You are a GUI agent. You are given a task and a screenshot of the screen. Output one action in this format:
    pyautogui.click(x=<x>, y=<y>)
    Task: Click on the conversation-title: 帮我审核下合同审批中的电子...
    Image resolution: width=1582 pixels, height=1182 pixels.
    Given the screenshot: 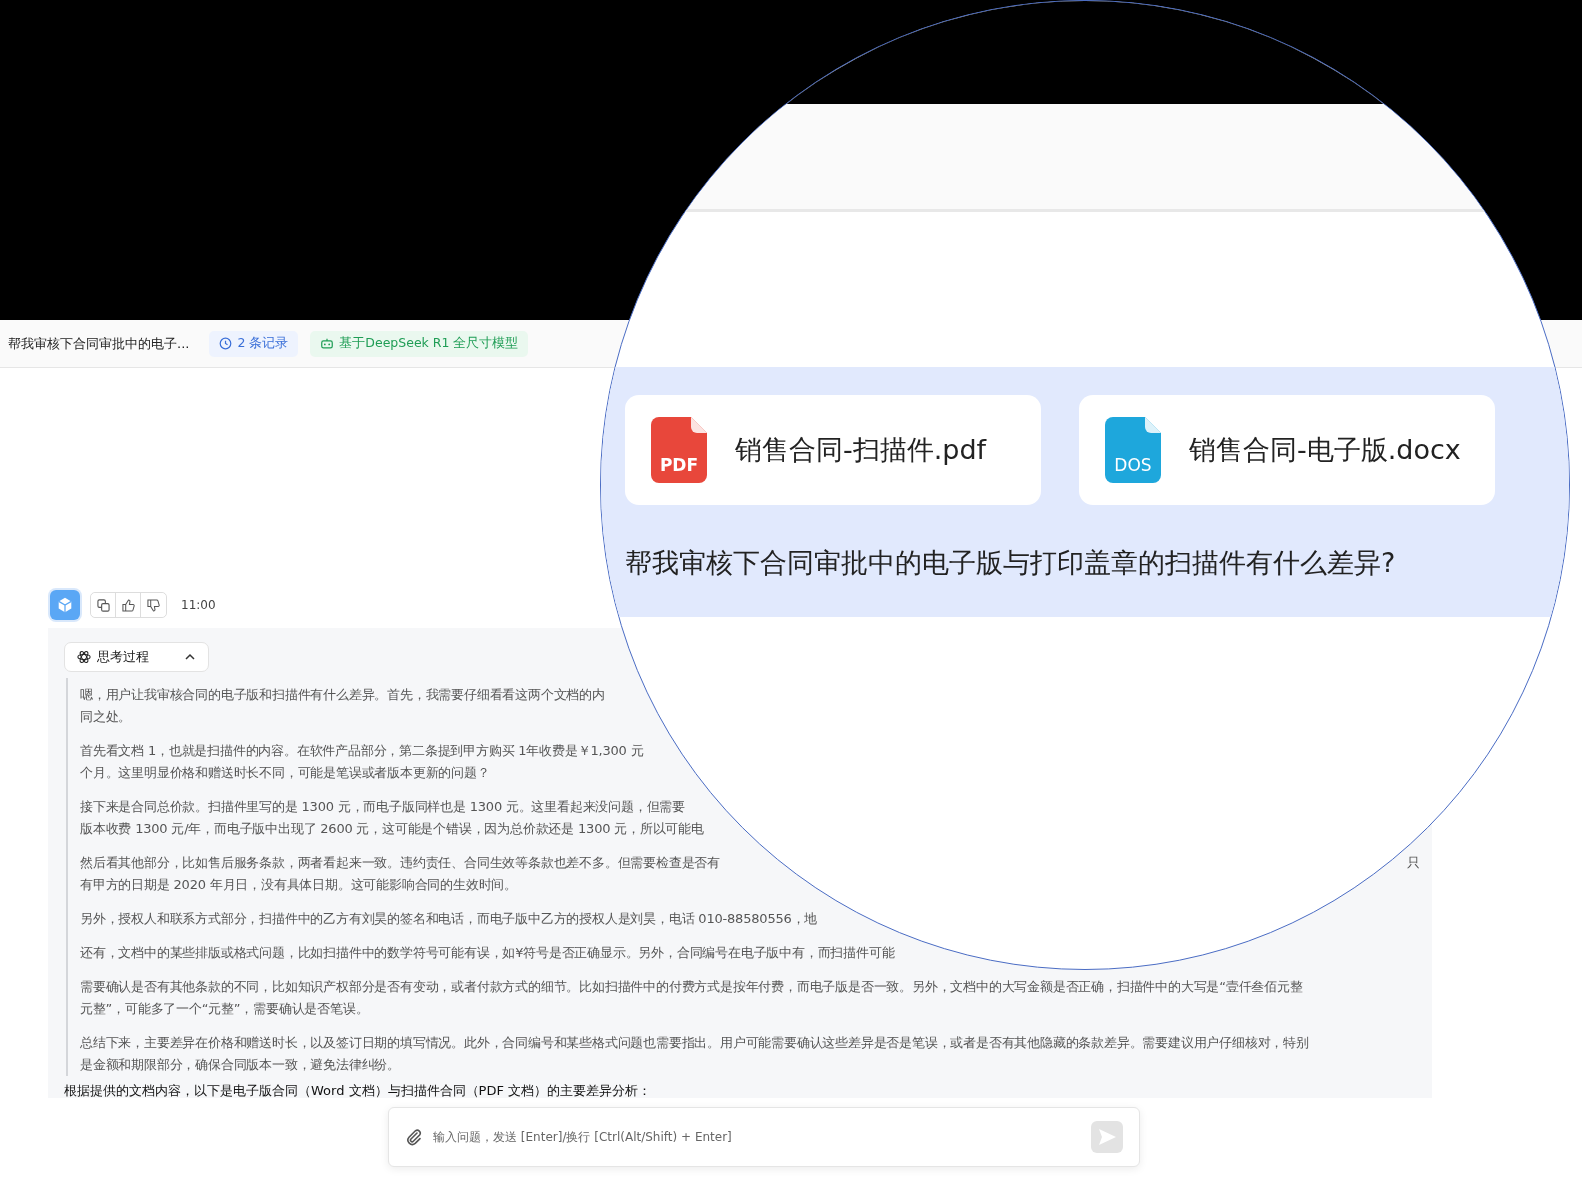 What is the action you would take?
    pyautogui.click(x=99, y=343)
    